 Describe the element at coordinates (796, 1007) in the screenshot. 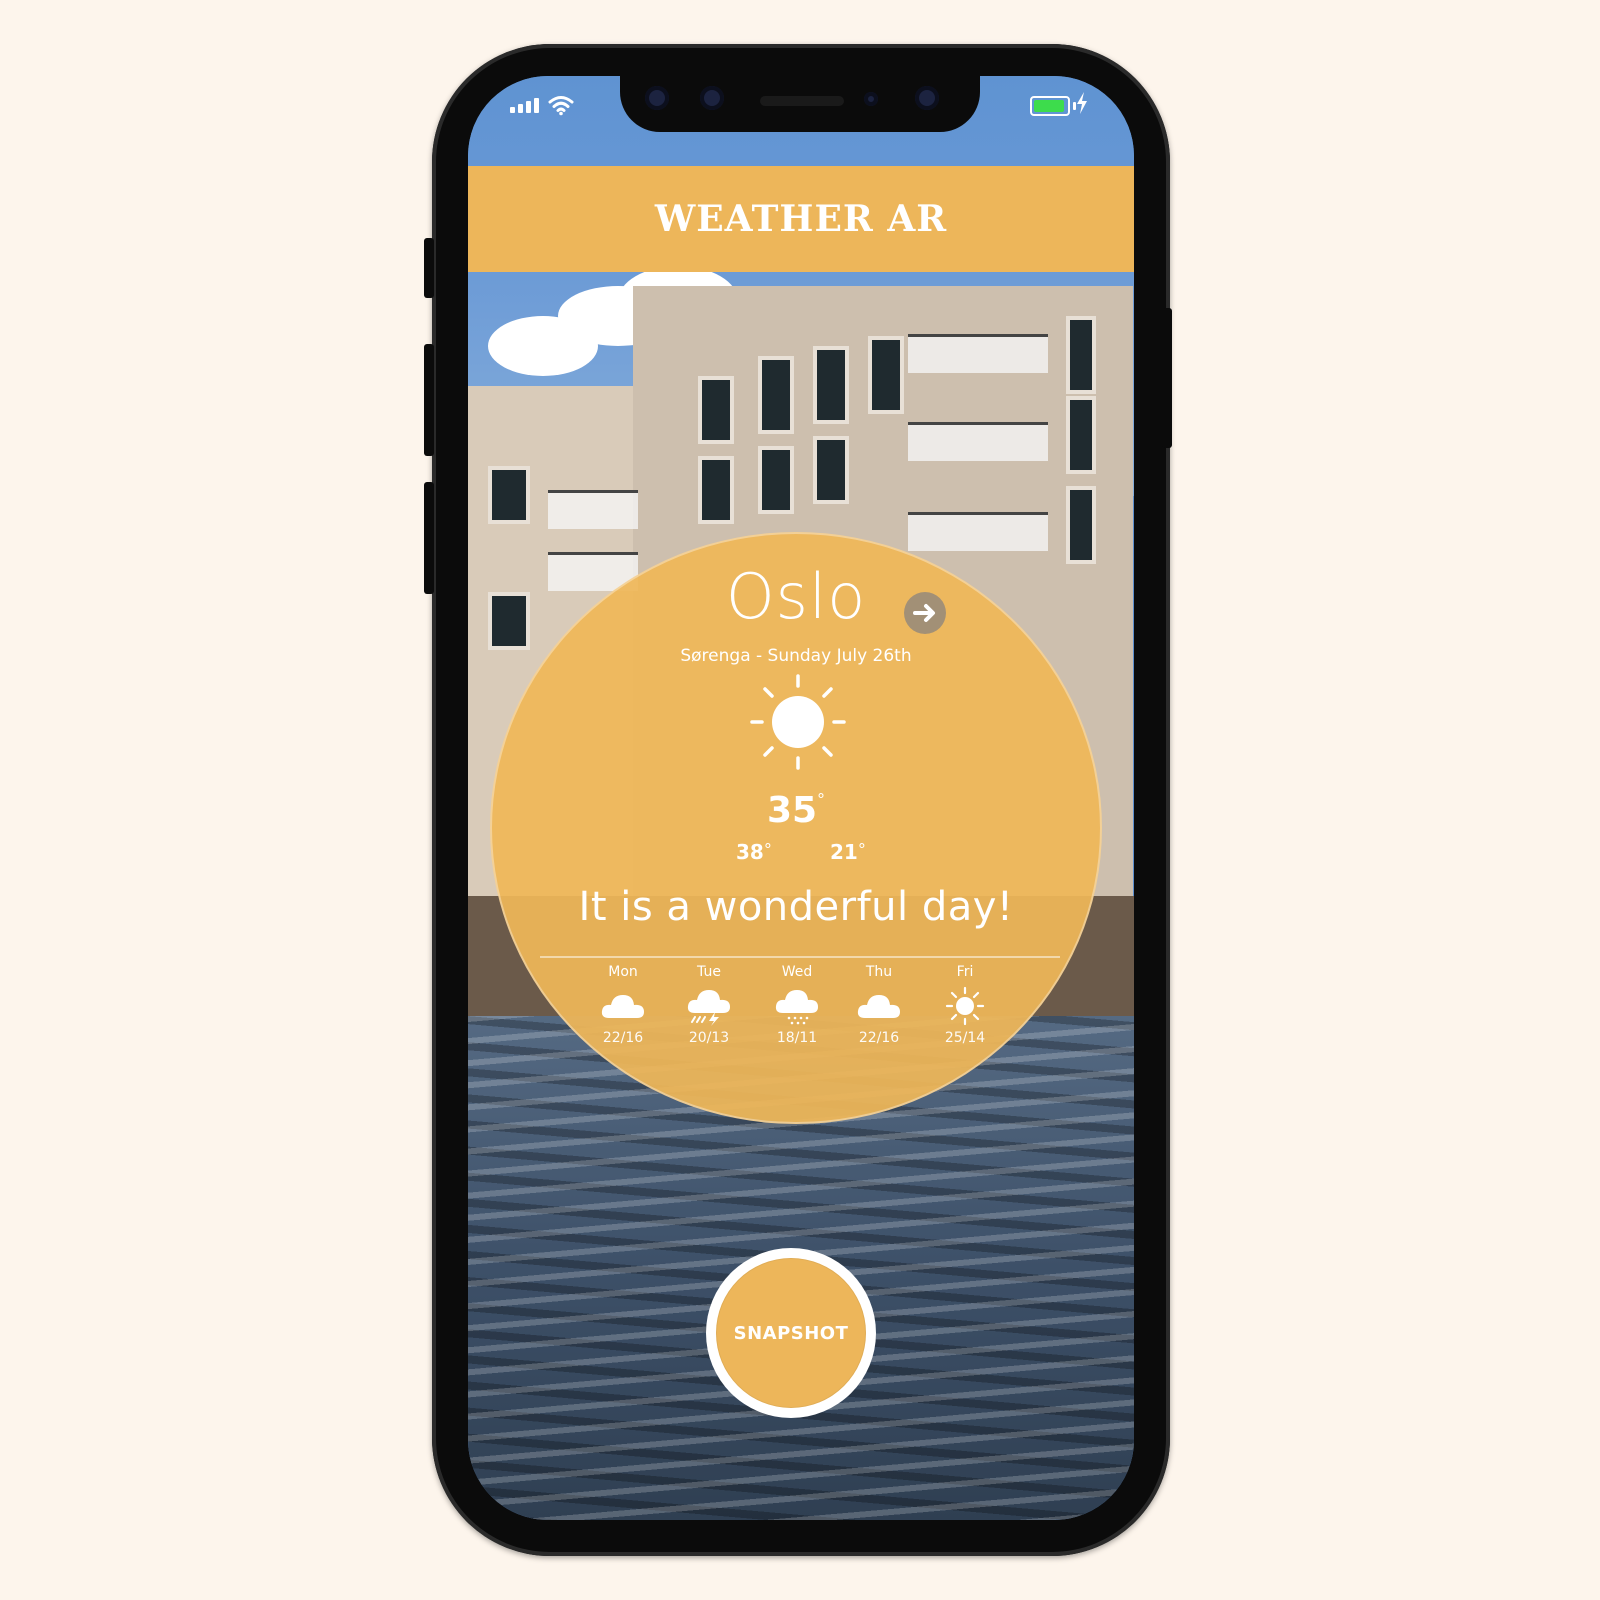

I see `snow-cloud-icon` at that location.